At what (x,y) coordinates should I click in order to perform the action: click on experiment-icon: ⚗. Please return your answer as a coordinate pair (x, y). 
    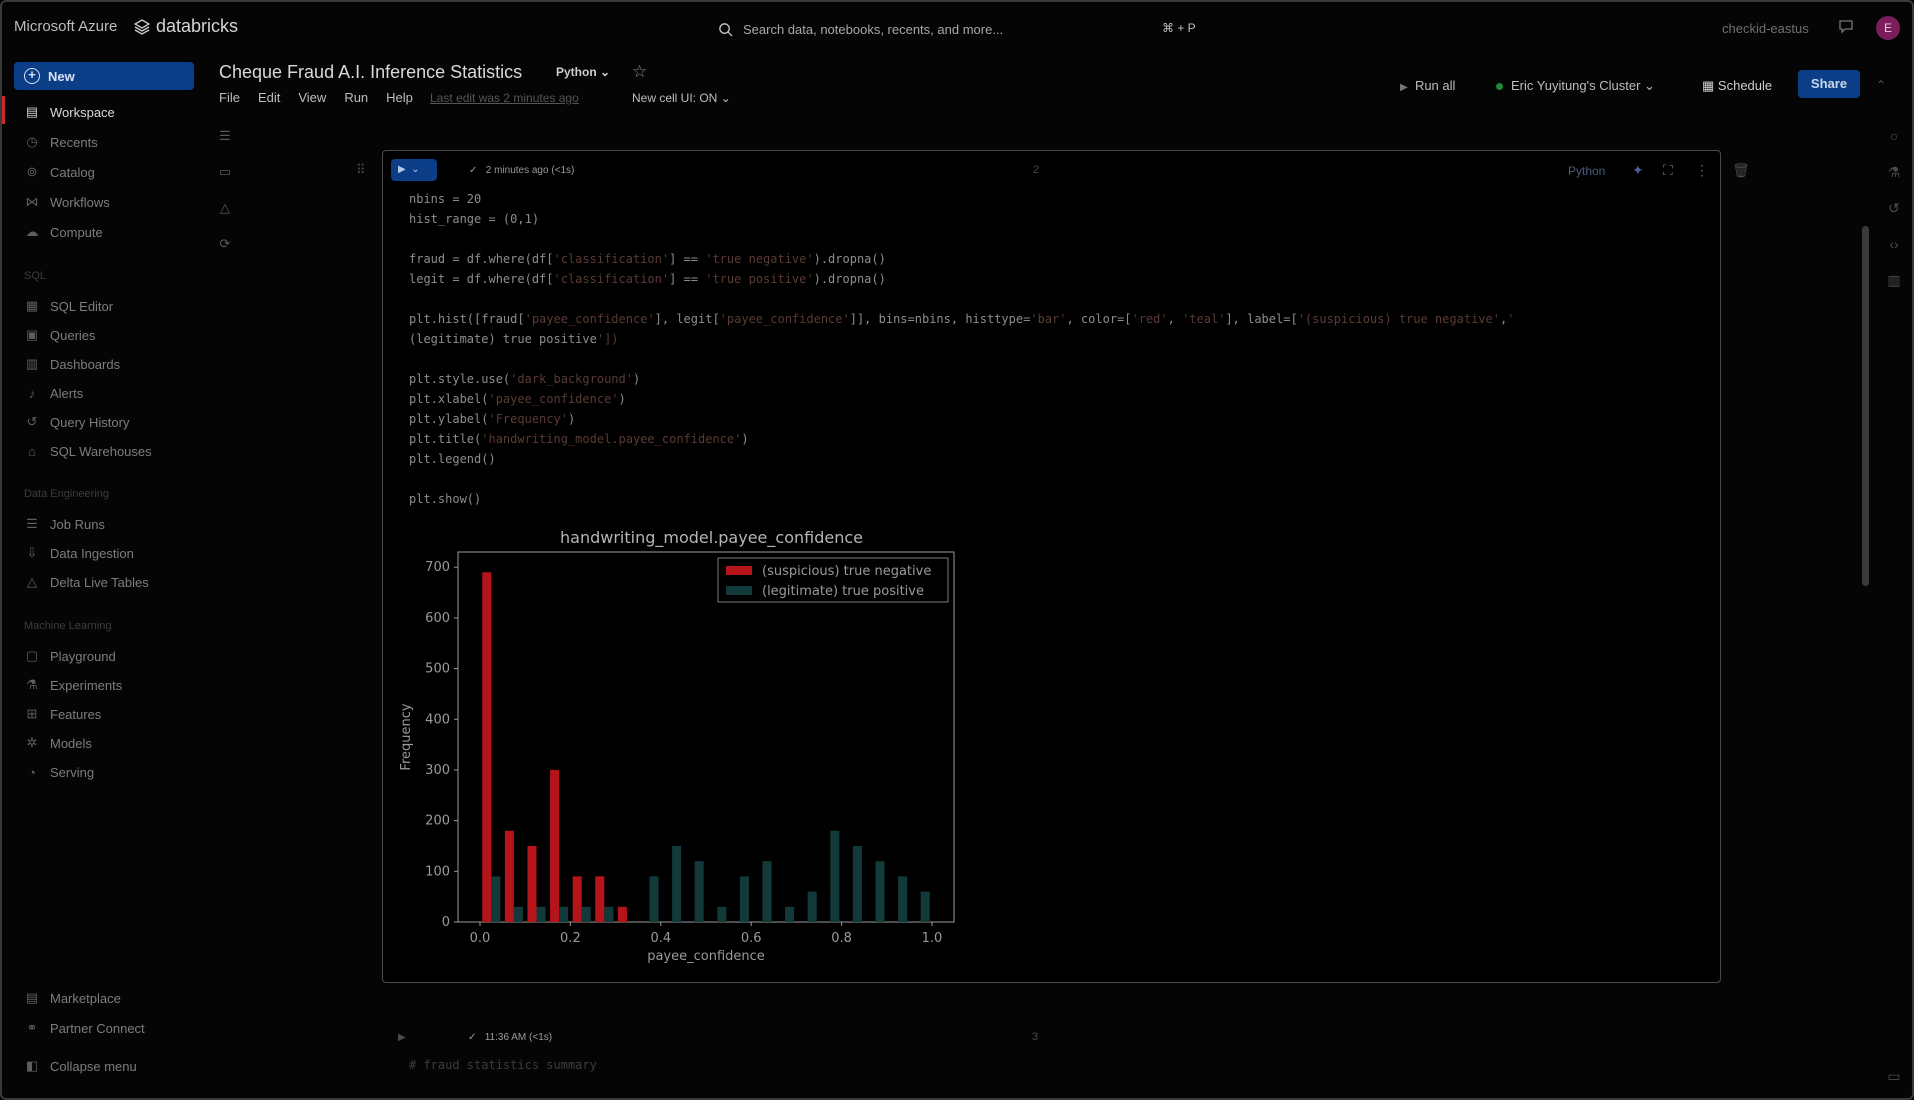
    Looking at the image, I should click on (1894, 172).